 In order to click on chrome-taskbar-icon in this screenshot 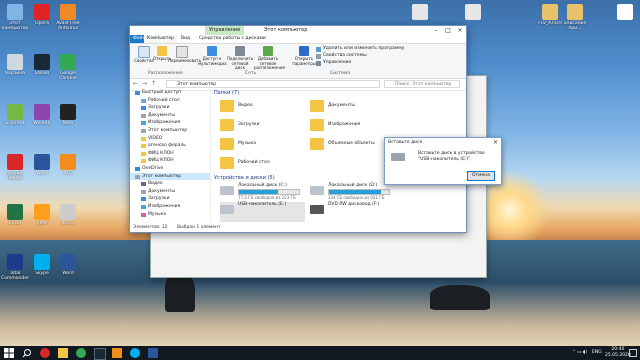, I will do `click(81, 353)`.